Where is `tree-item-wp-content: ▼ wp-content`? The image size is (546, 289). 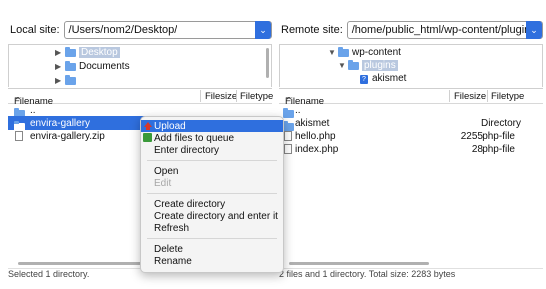
tree-item-wp-content: ▼ wp-content is located at coordinates (364, 52).